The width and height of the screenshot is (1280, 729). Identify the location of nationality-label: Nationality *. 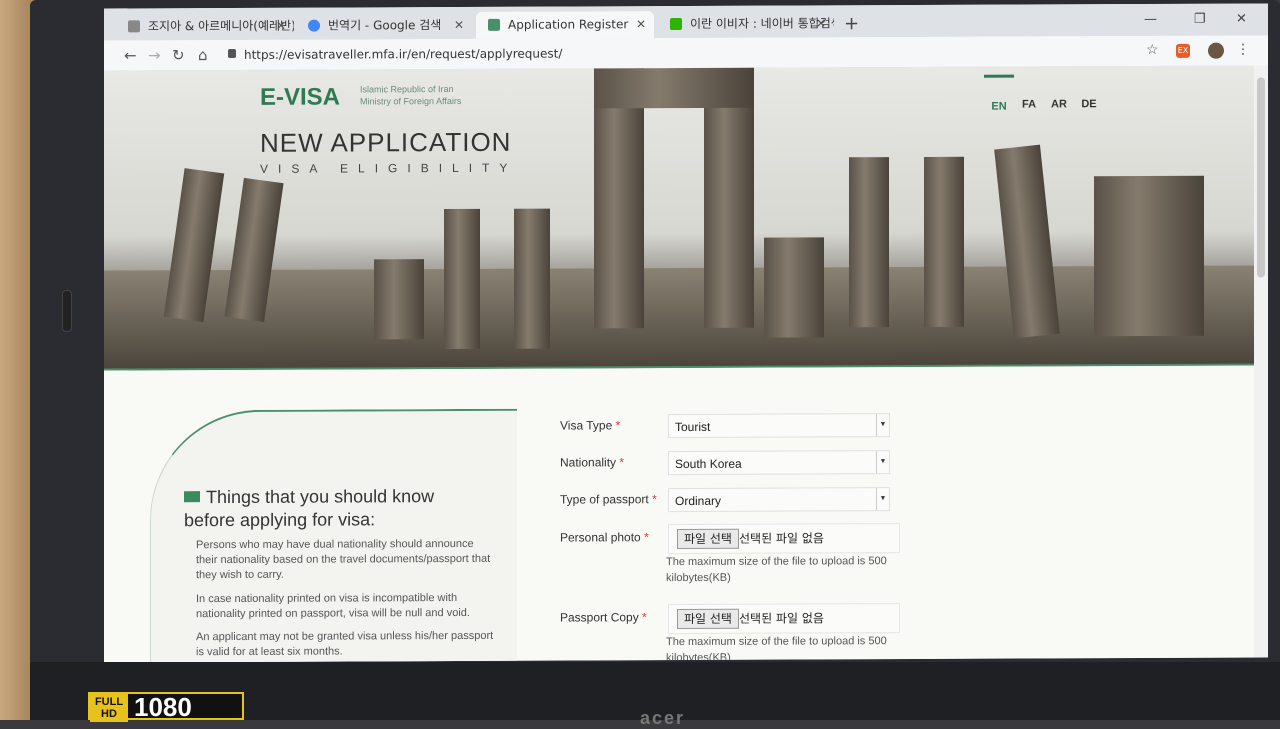
(592, 462).